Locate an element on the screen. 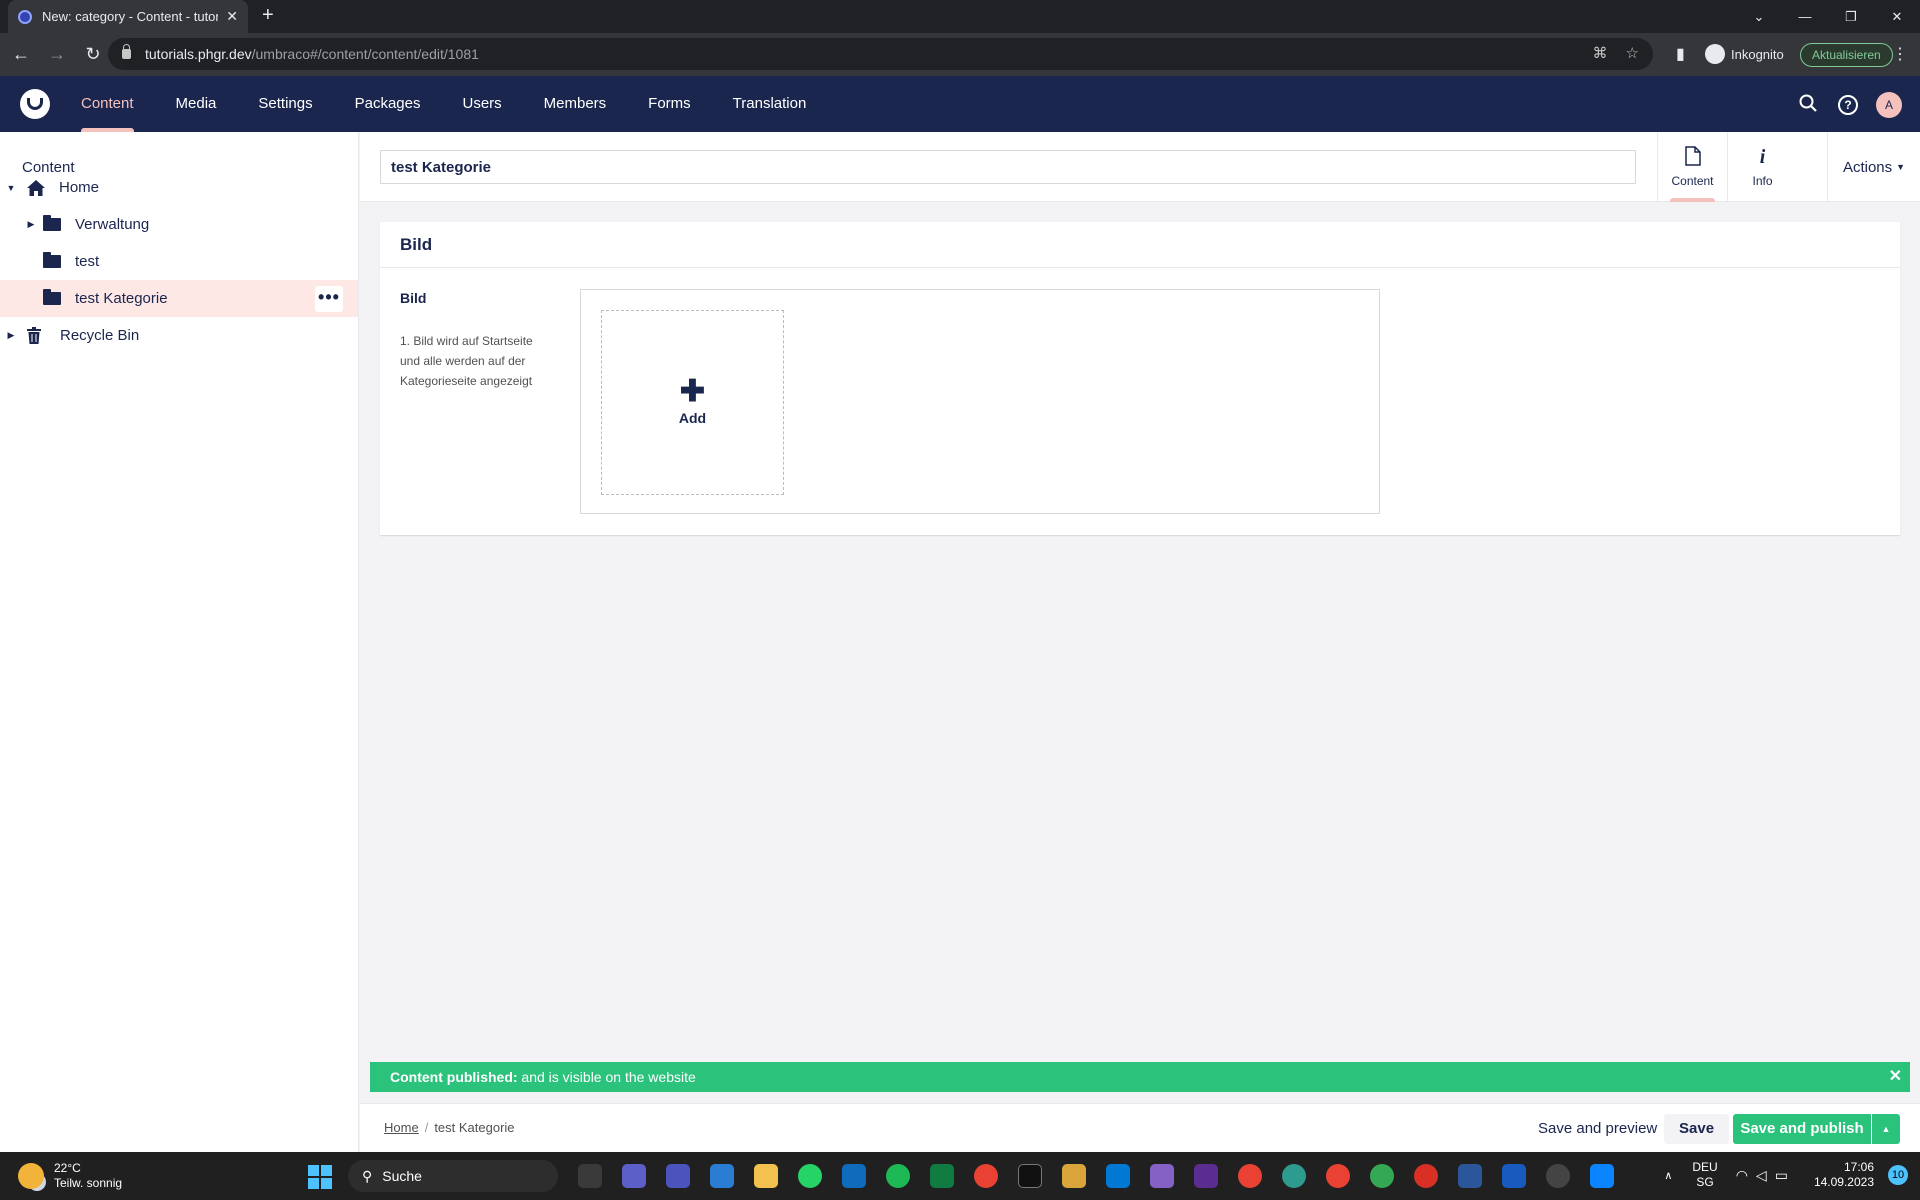 Image resolution: width=1920 pixels, height=1200 pixels. minimize-button: — is located at coordinates (1805, 16).